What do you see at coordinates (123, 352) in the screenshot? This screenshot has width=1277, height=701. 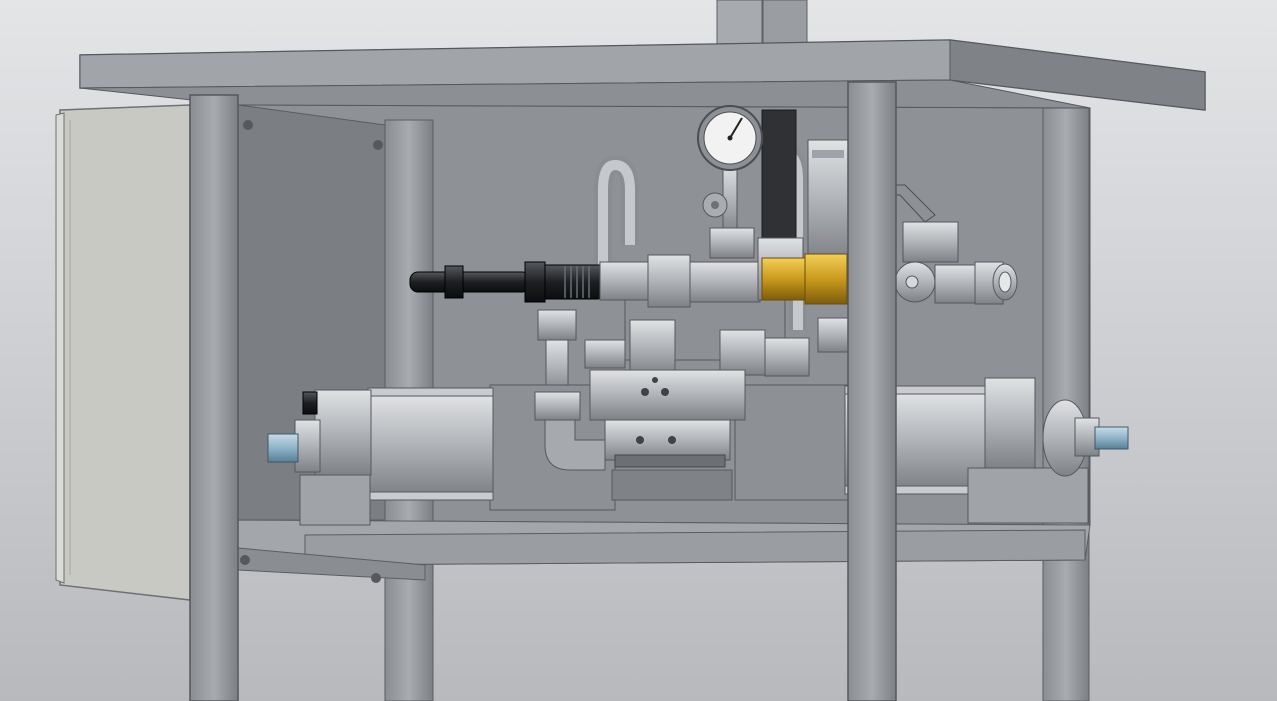 I see `electrical-enclosure` at bounding box center [123, 352].